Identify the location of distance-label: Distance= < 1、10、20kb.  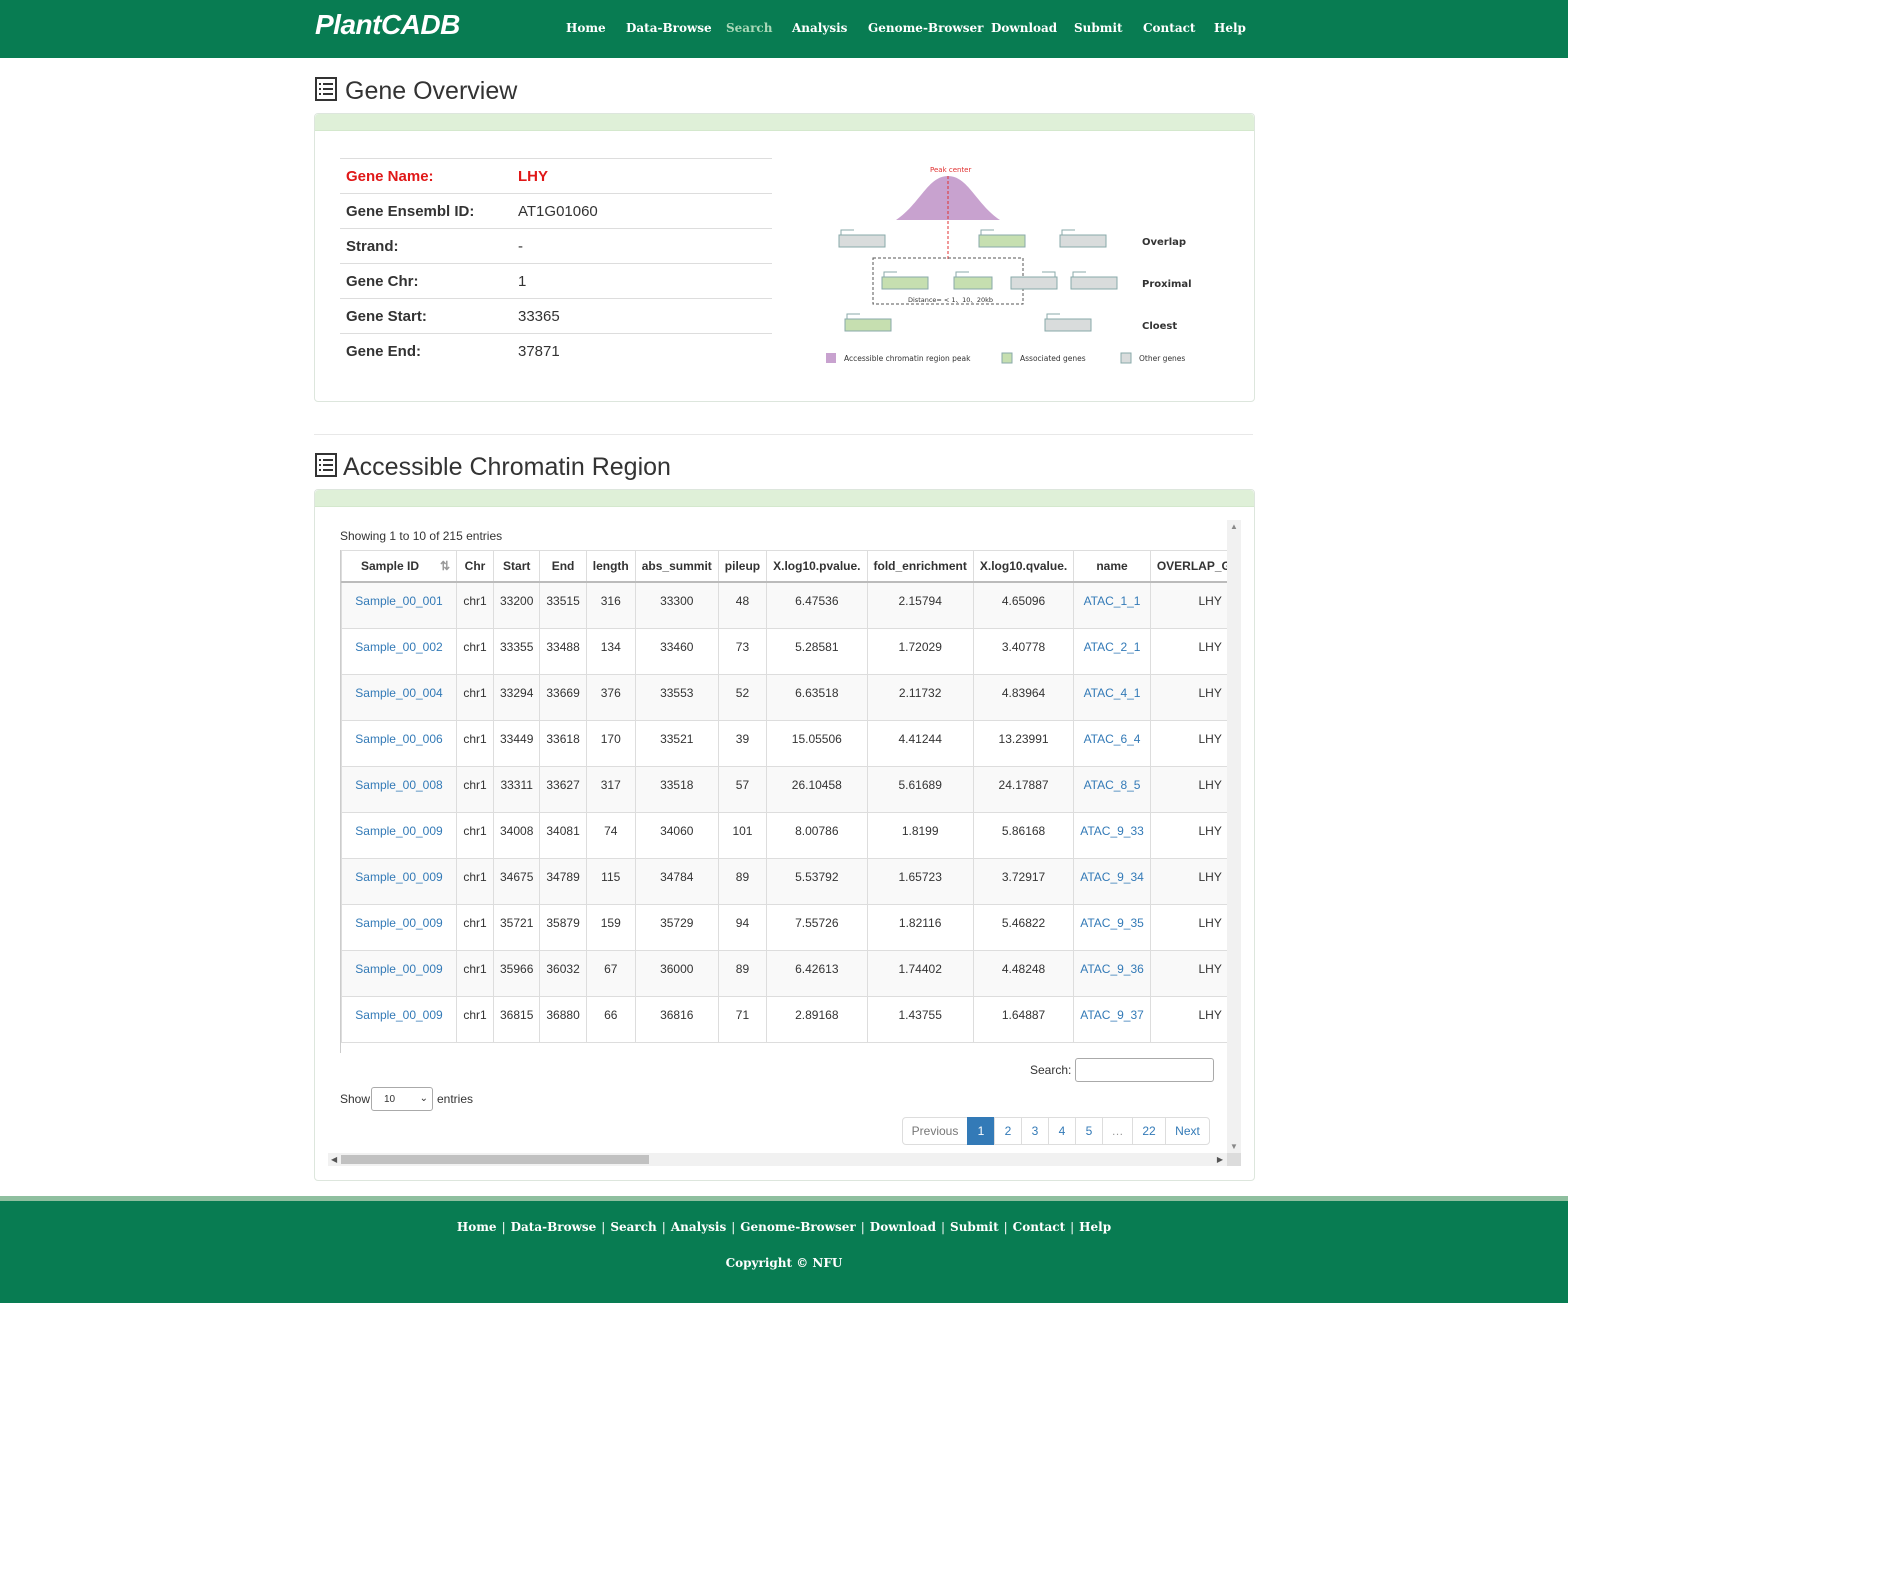
(950, 300).